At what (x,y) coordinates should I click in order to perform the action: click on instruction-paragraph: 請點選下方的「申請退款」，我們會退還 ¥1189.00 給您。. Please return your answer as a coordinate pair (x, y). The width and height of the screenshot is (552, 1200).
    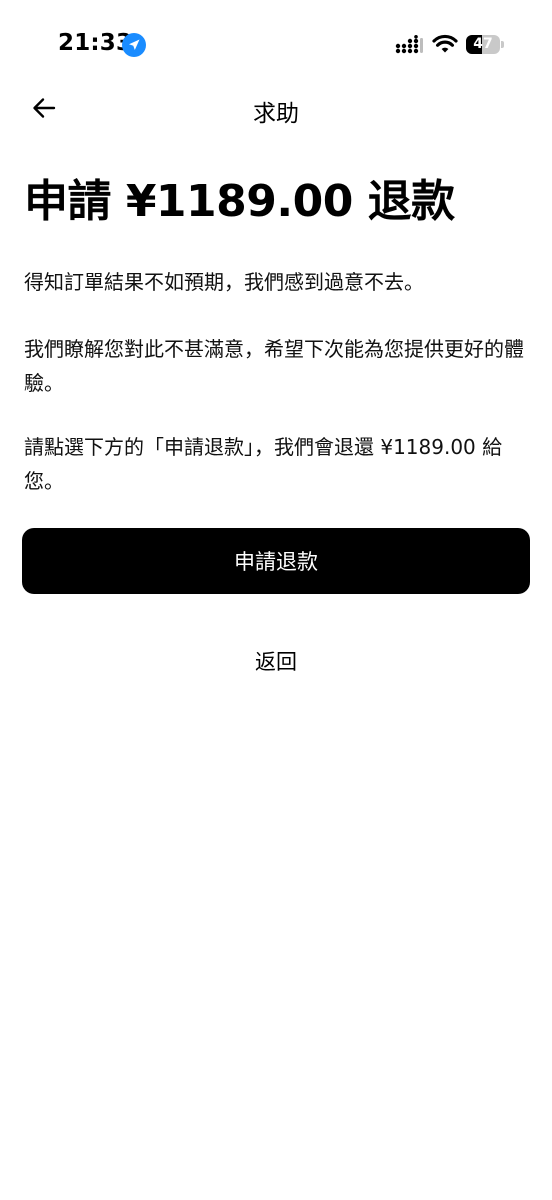
    Looking at the image, I should click on (263, 464).